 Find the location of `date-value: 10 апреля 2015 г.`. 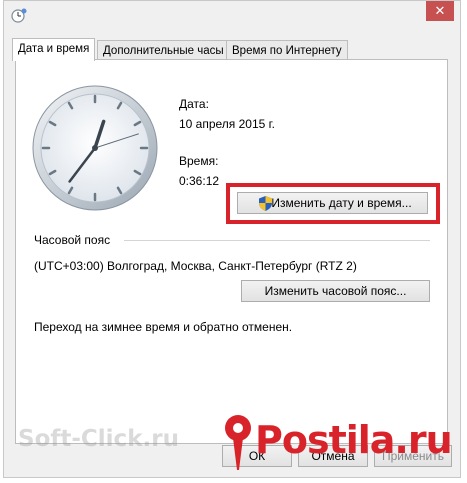

date-value: 10 апреля 2015 г. is located at coordinates (227, 124).